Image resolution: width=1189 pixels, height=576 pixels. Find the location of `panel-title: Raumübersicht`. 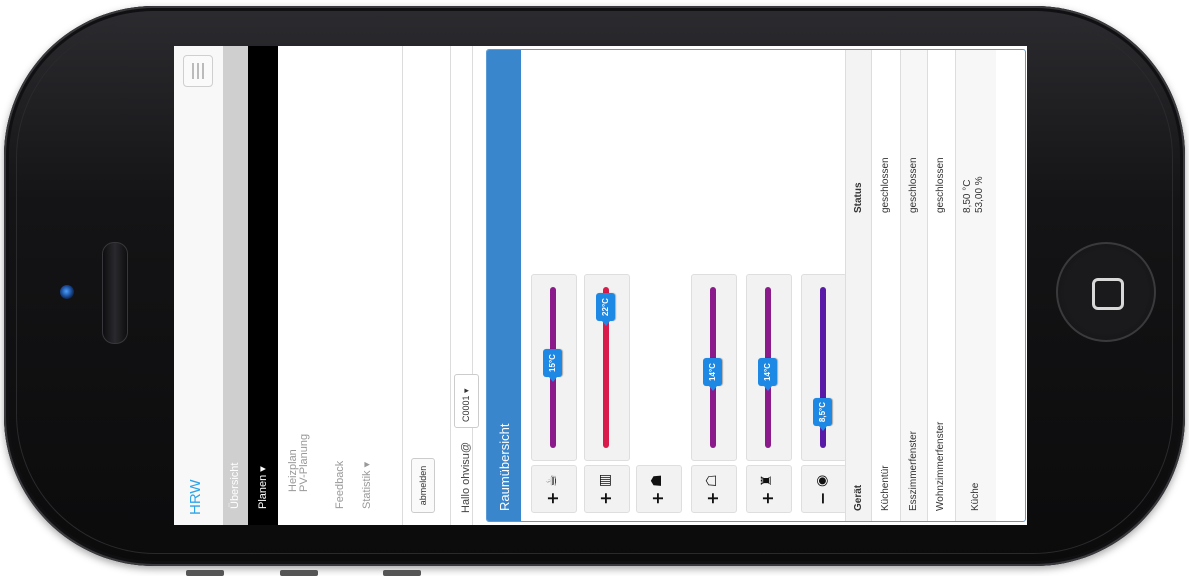

panel-title: Raumübersicht is located at coordinates (504, 467).